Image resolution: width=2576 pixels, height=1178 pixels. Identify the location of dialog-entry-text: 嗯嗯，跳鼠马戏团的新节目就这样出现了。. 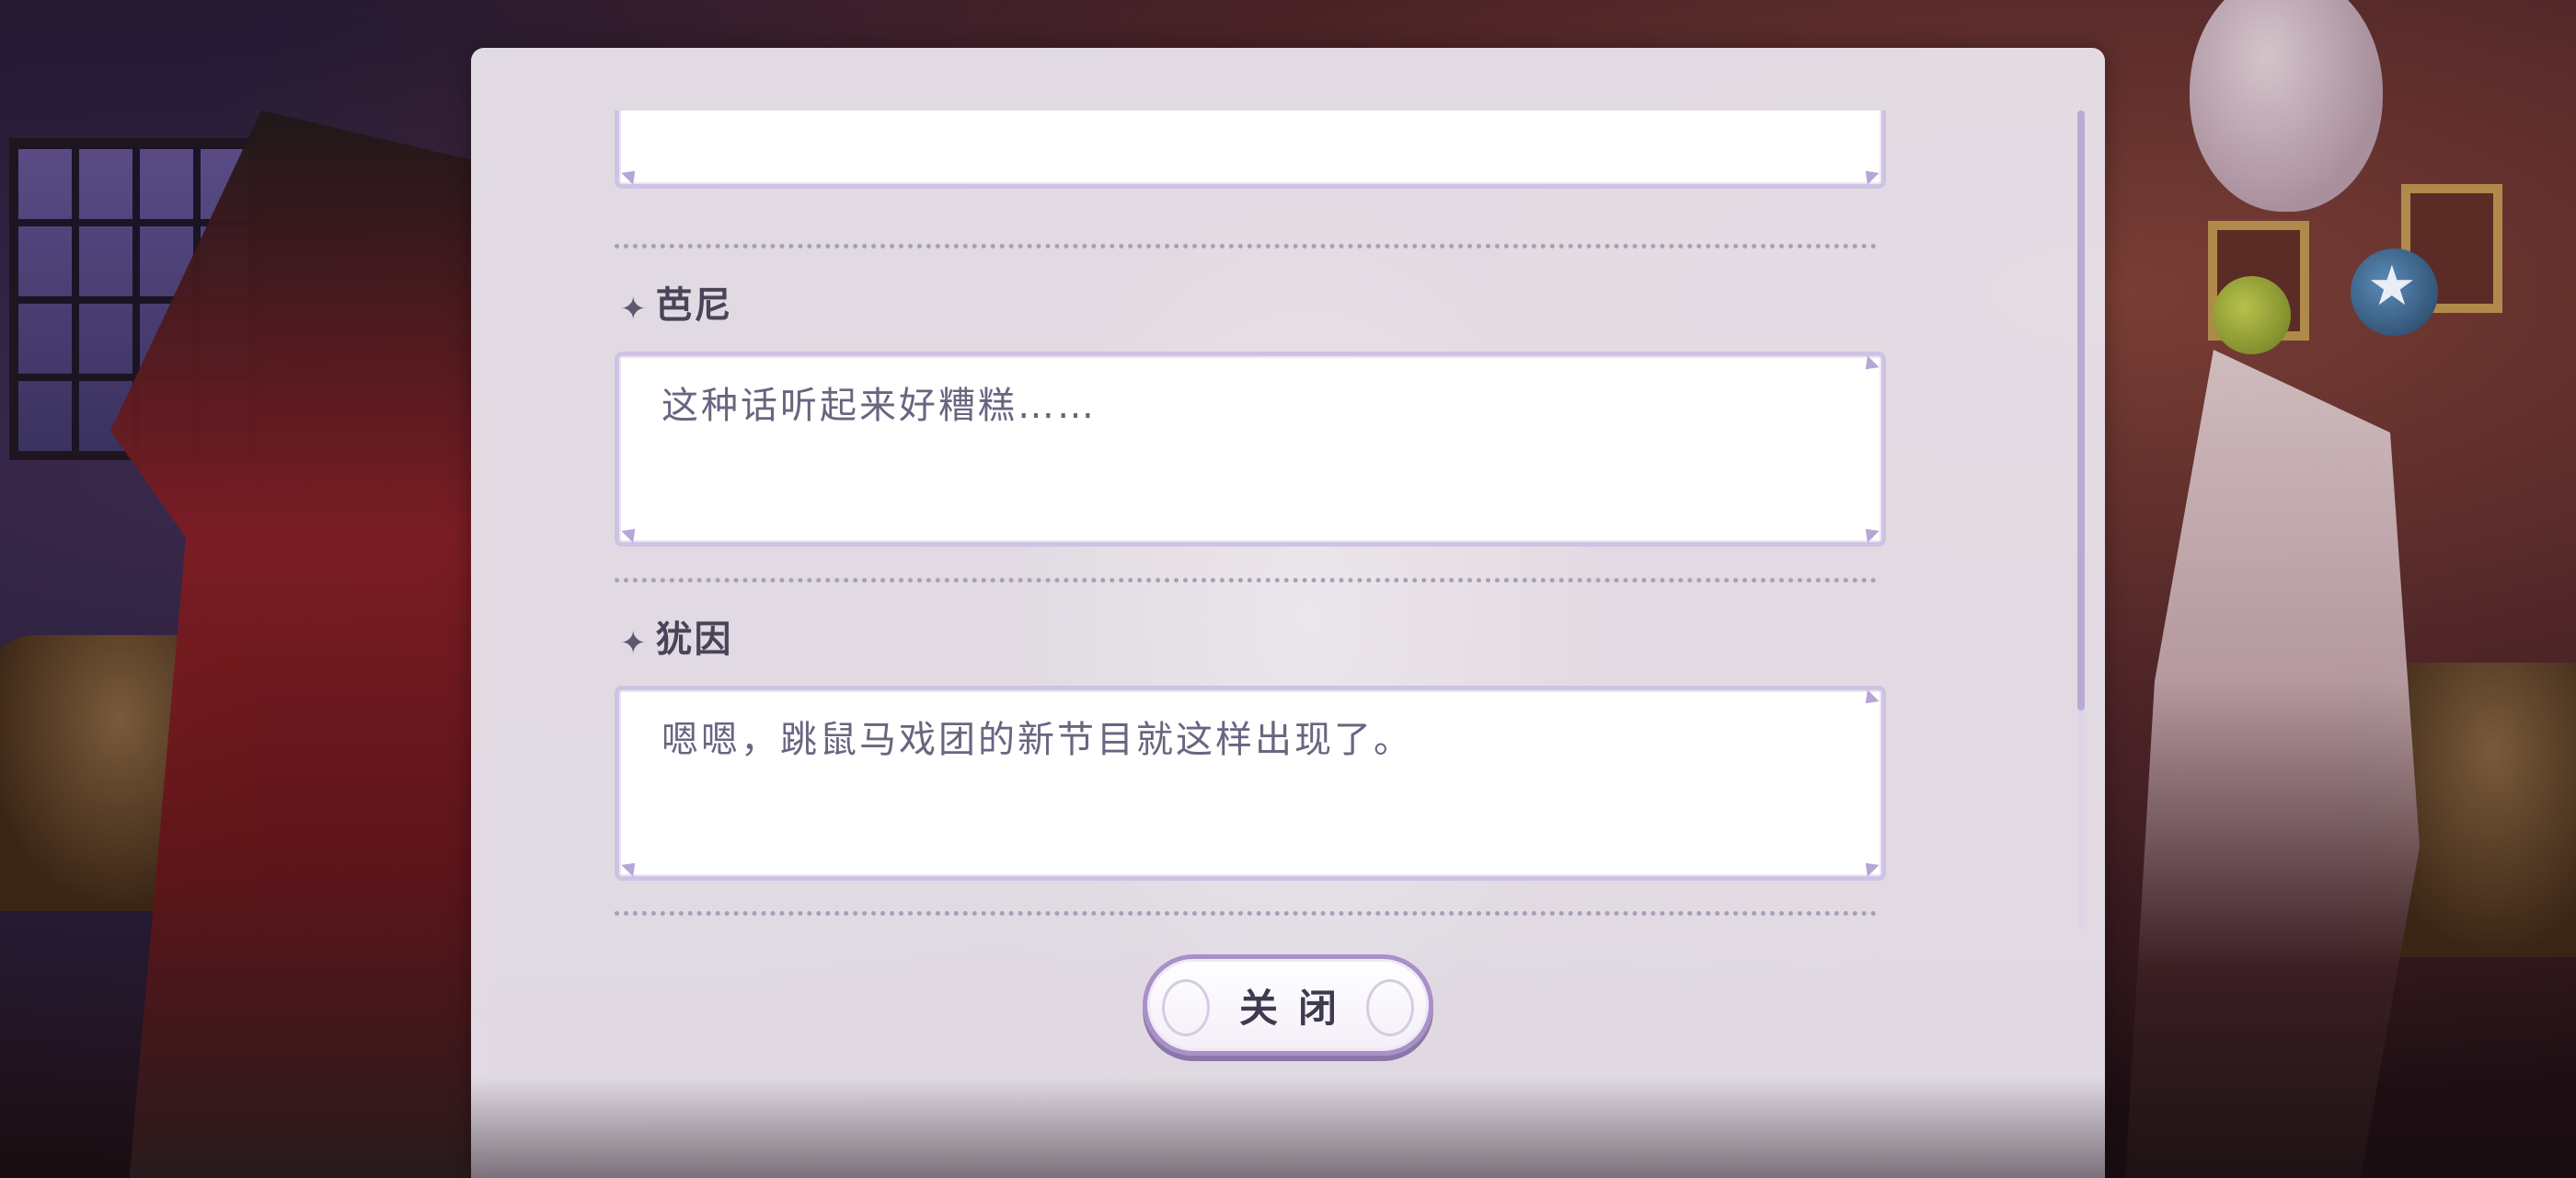
(1037, 740).